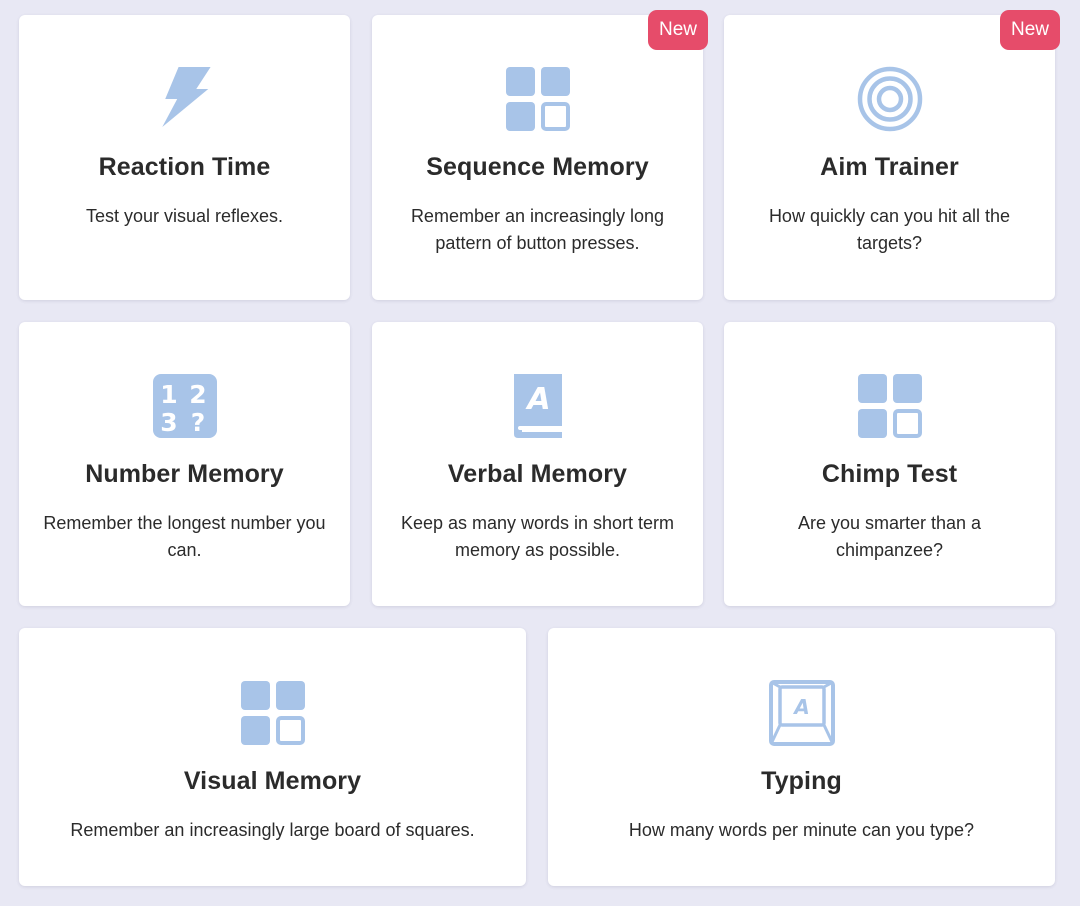  Describe the element at coordinates (889, 167) in the screenshot. I see `card-title: Aim Trainer` at that location.